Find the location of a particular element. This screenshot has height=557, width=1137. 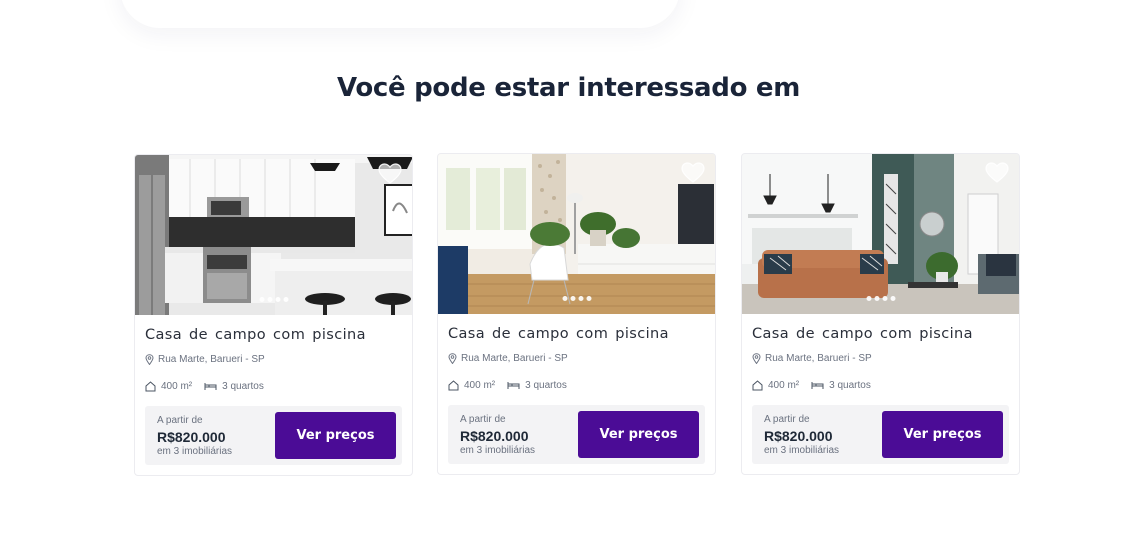

lounge-photo-image is located at coordinates (880, 234).